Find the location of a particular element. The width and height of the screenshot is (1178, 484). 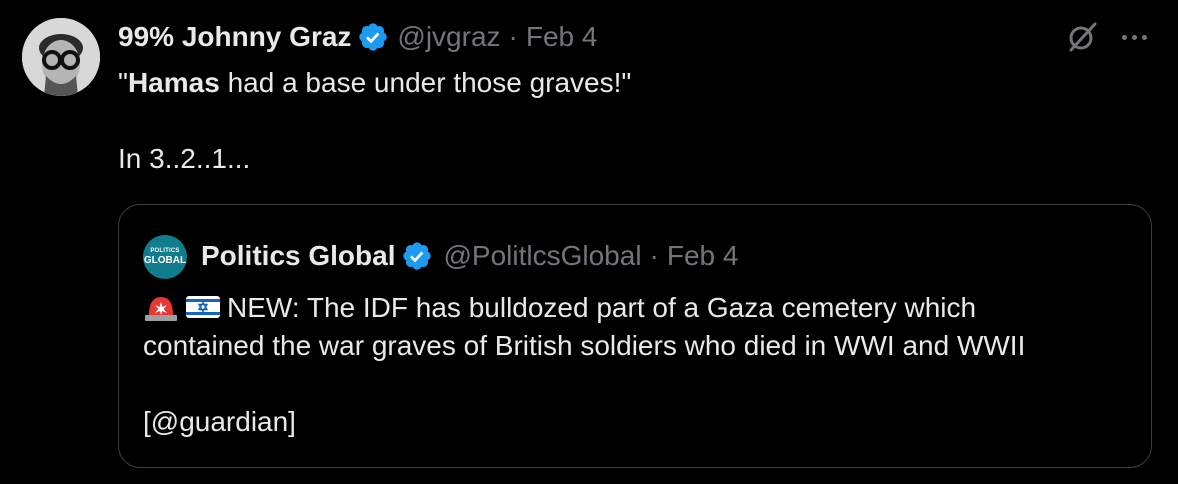

quoted-author-avatar: POLITICS GLOBAL is located at coordinates (165, 257).